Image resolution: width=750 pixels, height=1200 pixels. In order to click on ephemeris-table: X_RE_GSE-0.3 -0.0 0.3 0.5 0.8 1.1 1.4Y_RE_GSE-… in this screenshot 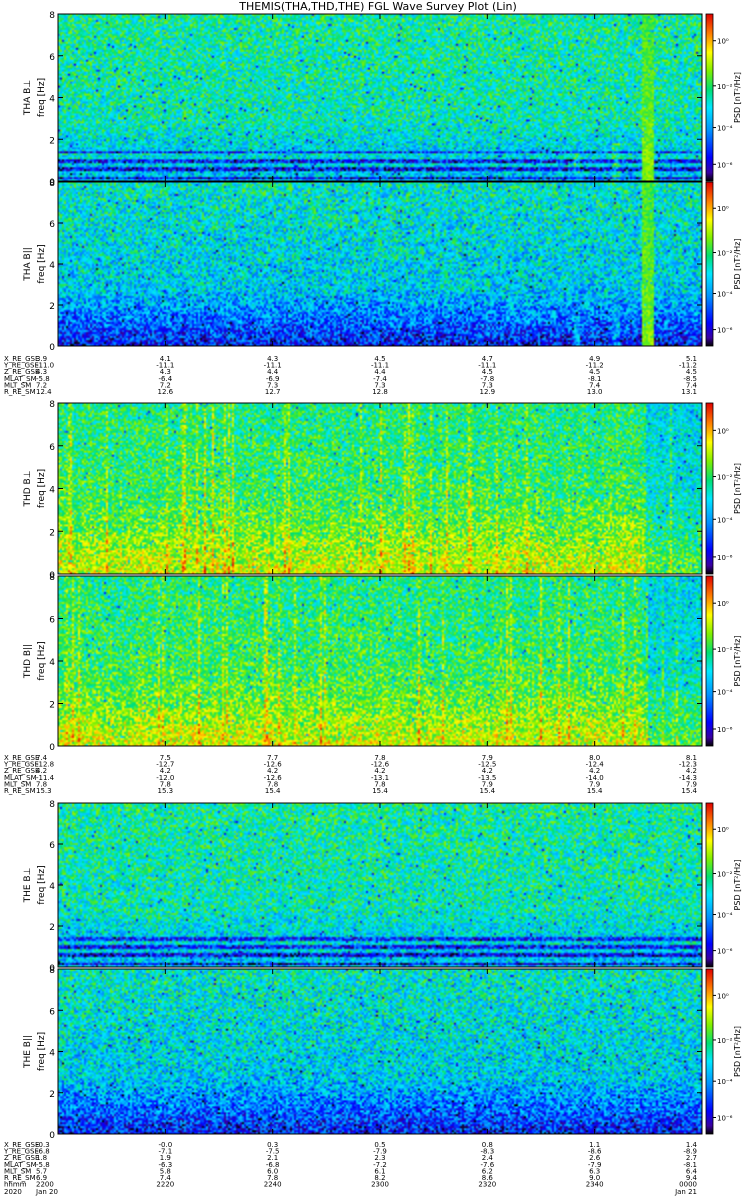, I will do `click(350, 1161)`.